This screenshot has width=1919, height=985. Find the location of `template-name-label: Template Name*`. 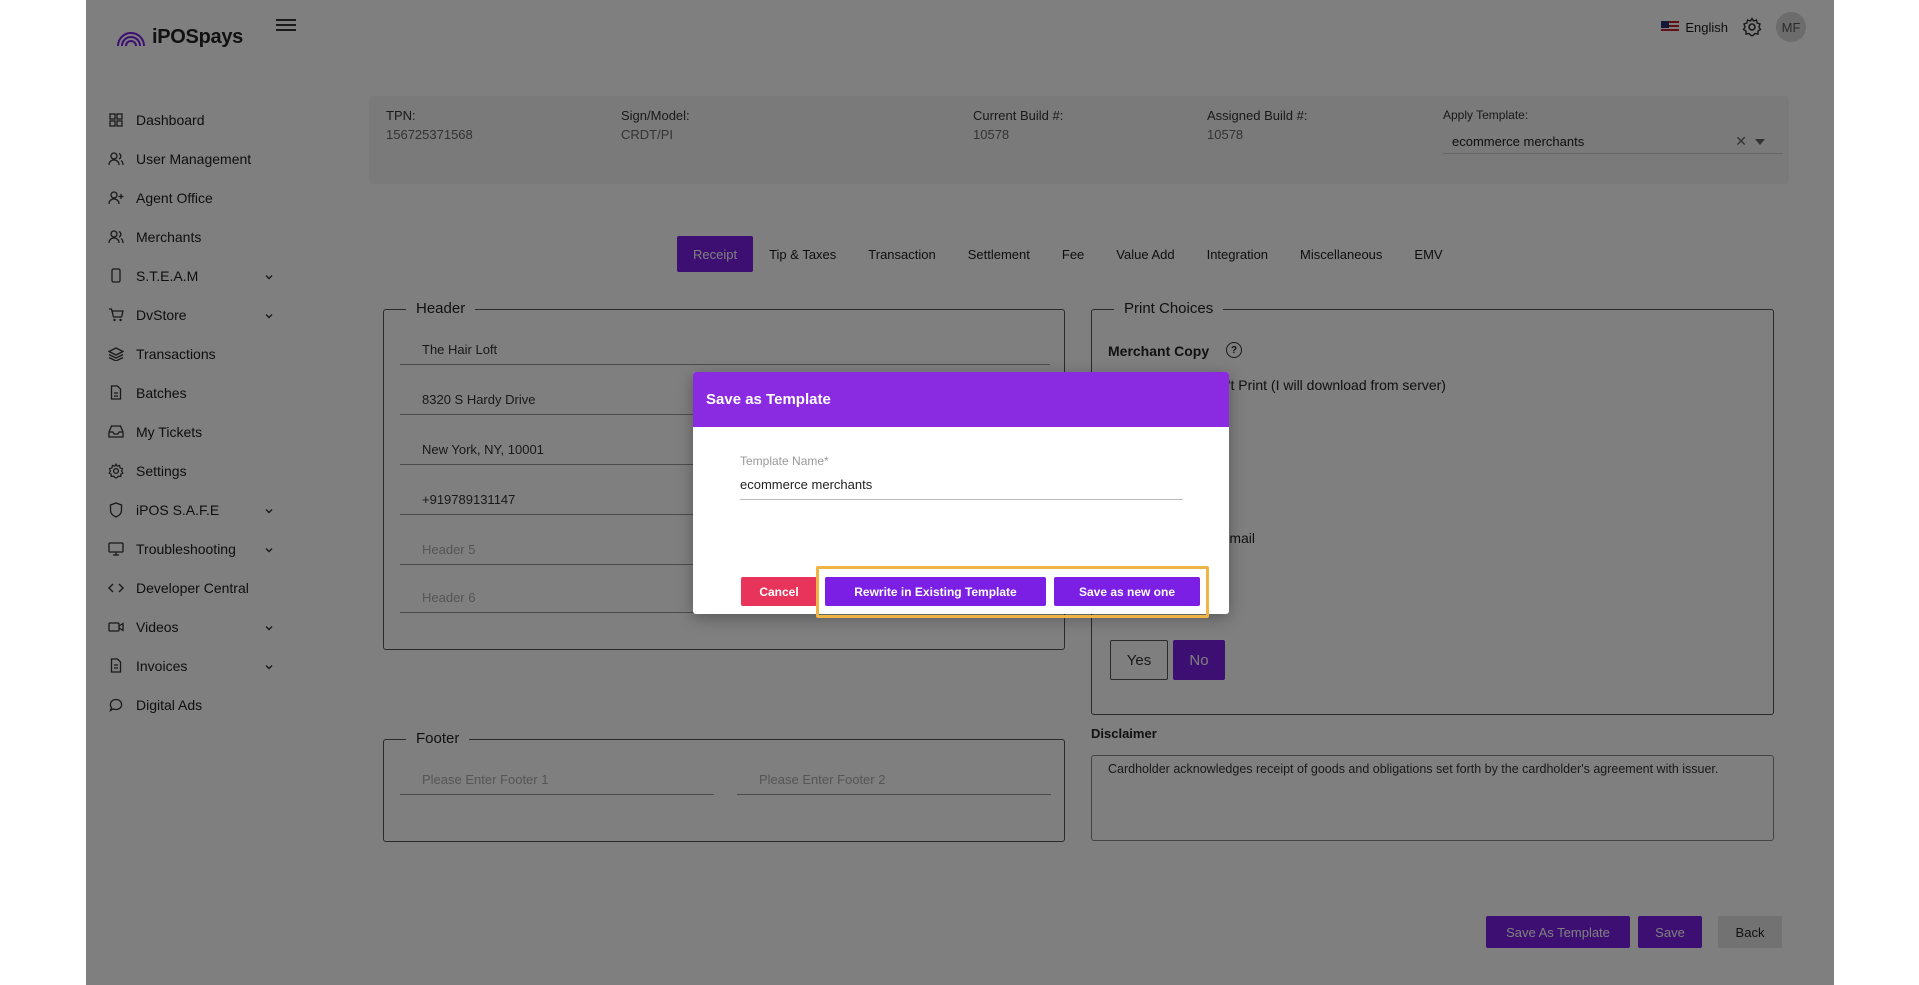

template-name-label: Template Name* is located at coordinates (784, 461).